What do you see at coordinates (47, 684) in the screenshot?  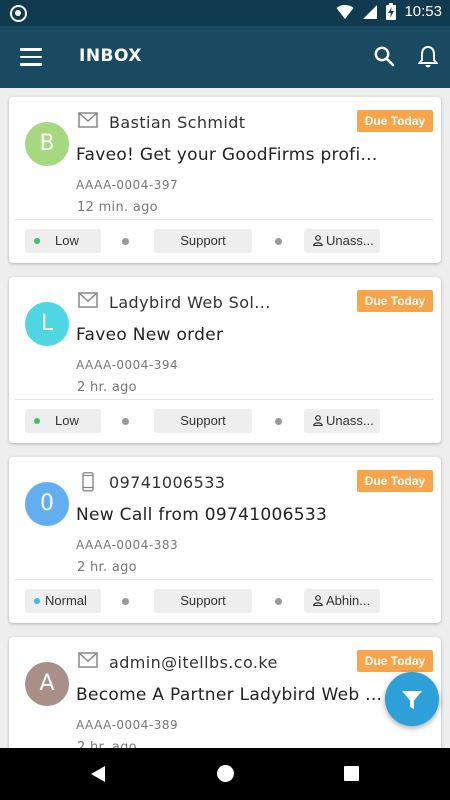 I see `avatar: A` at bounding box center [47, 684].